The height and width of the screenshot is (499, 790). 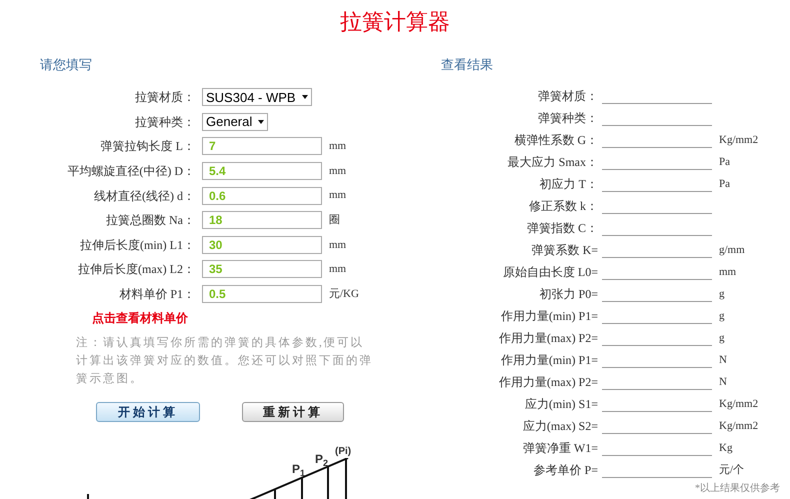 What do you see at coordinates (334, 220) in the screenshot?
I see `unit-label: 圈` at bounding box center [334, 220].